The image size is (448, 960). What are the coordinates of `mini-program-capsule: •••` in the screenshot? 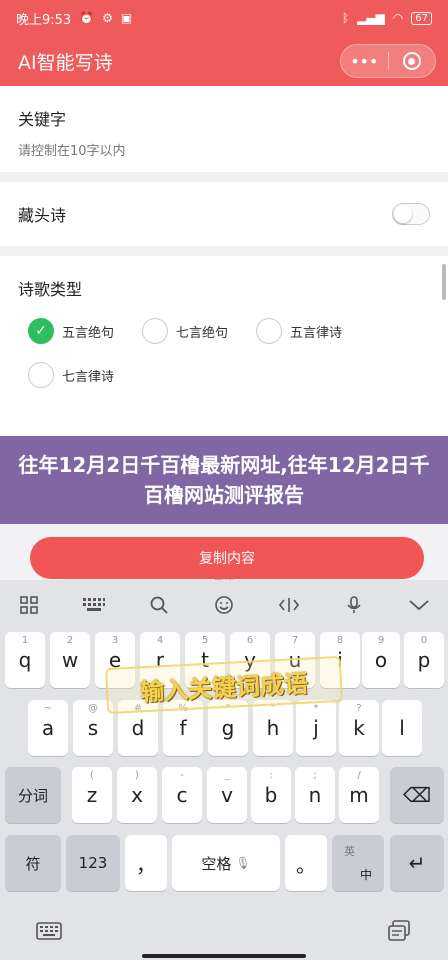 It's located at (388, 61).